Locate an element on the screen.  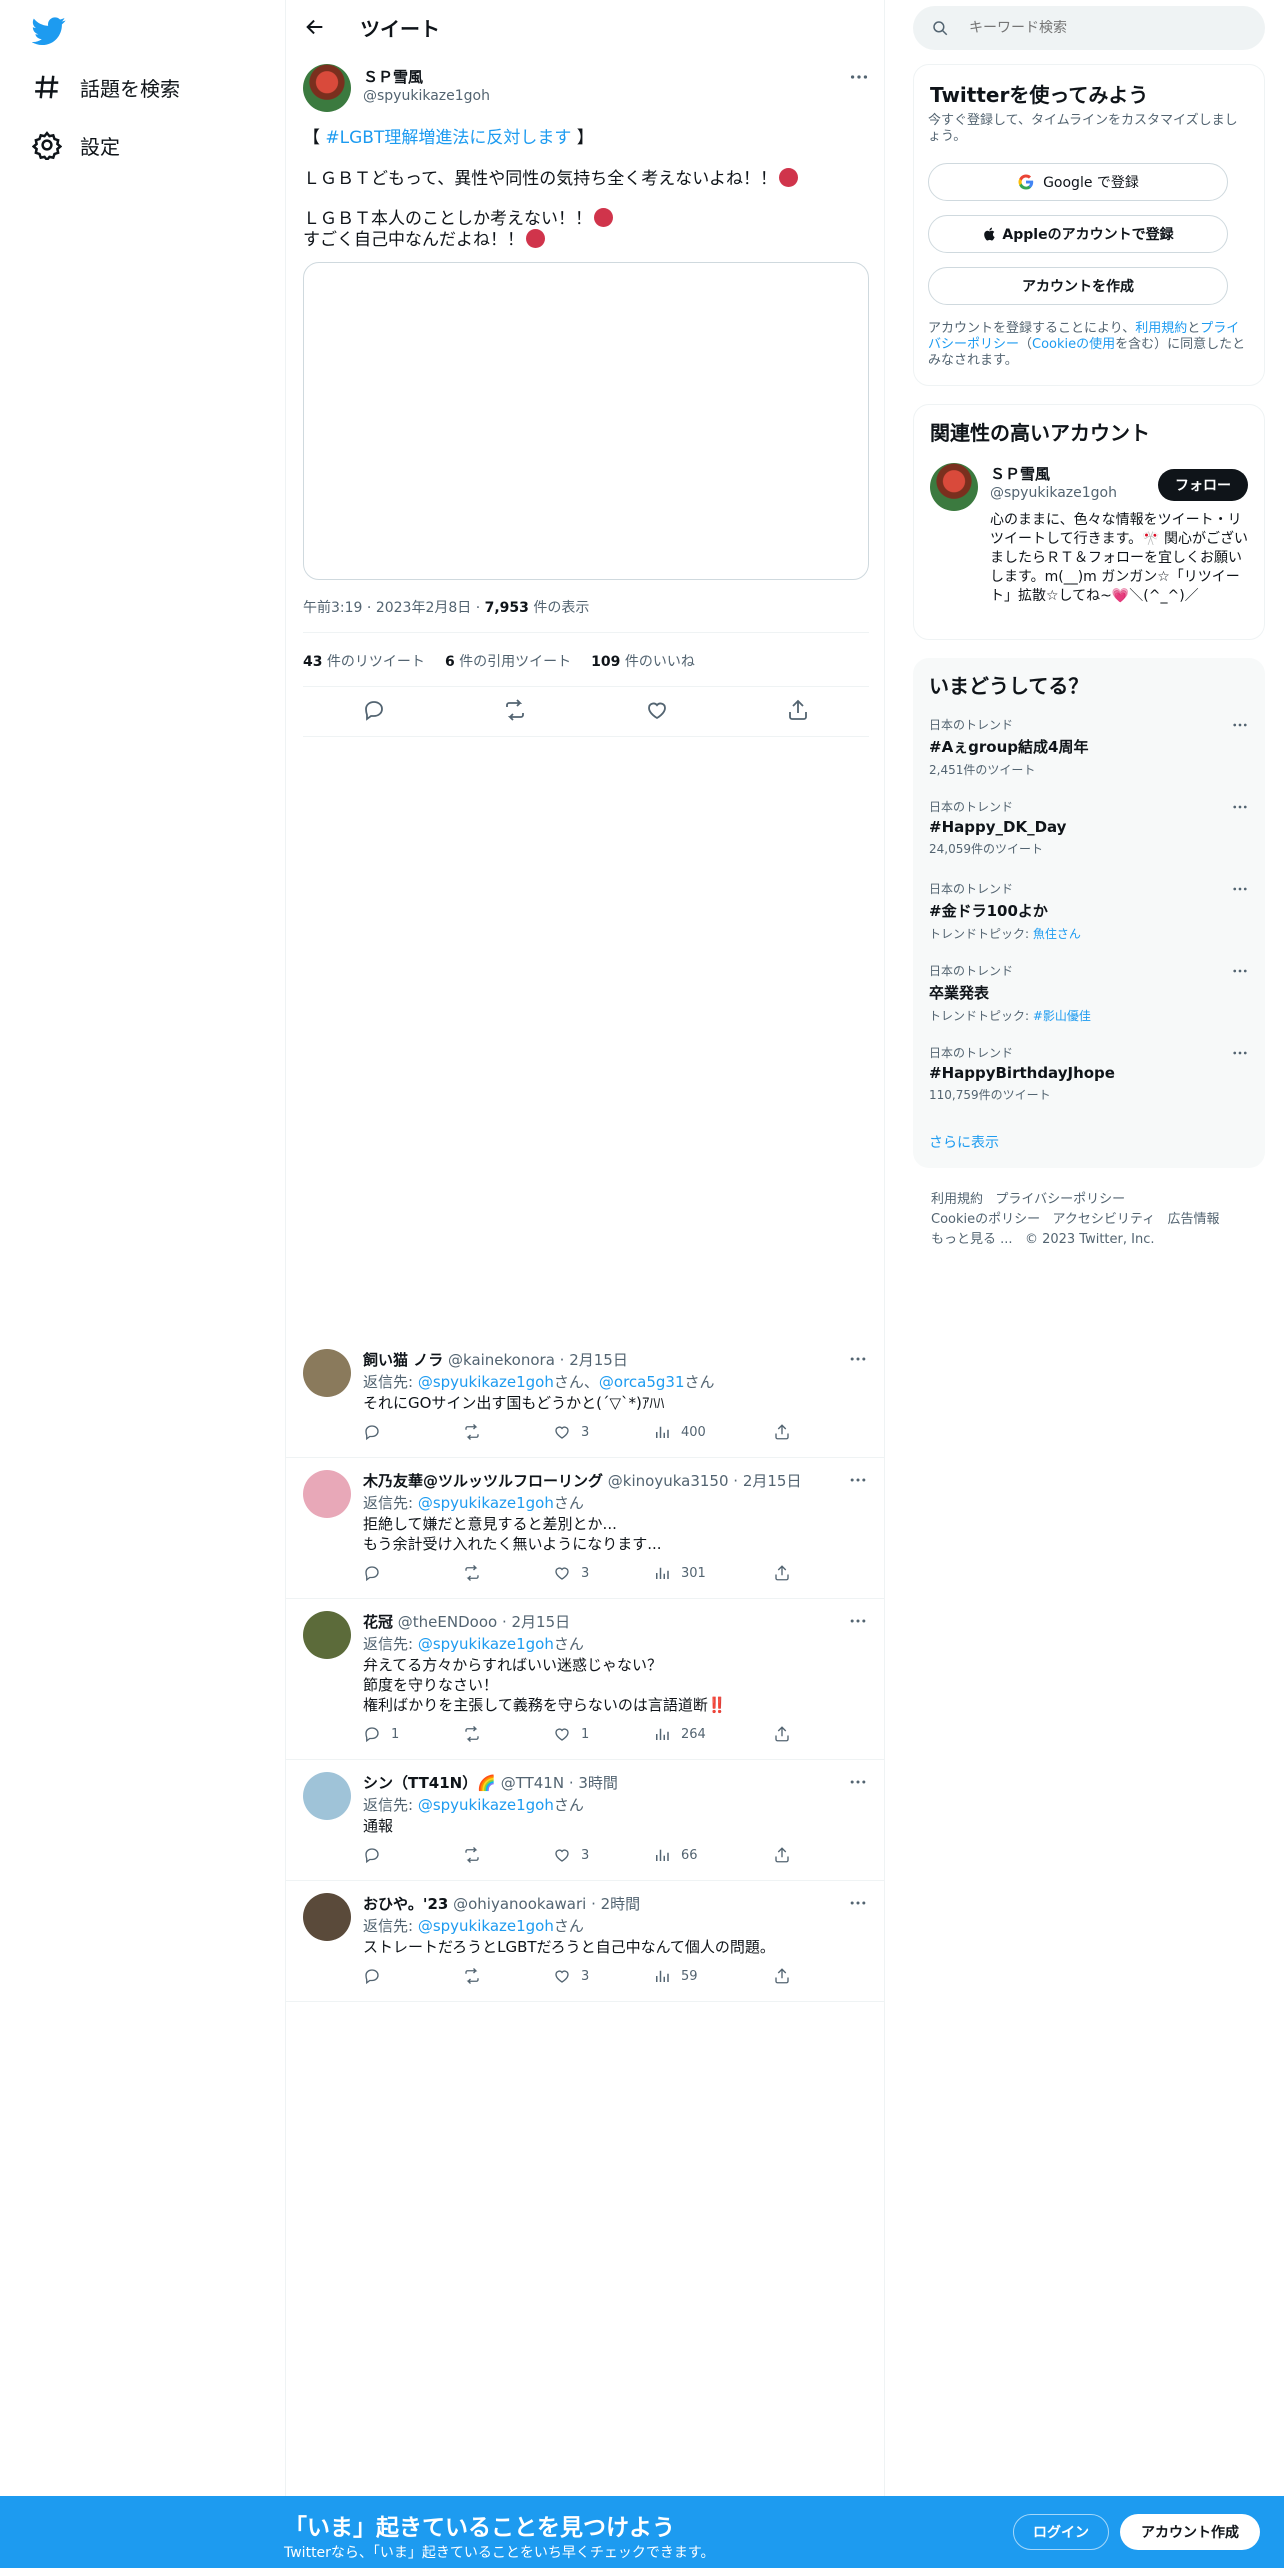
views-action: 66 is located at coordinates (675, 1855).